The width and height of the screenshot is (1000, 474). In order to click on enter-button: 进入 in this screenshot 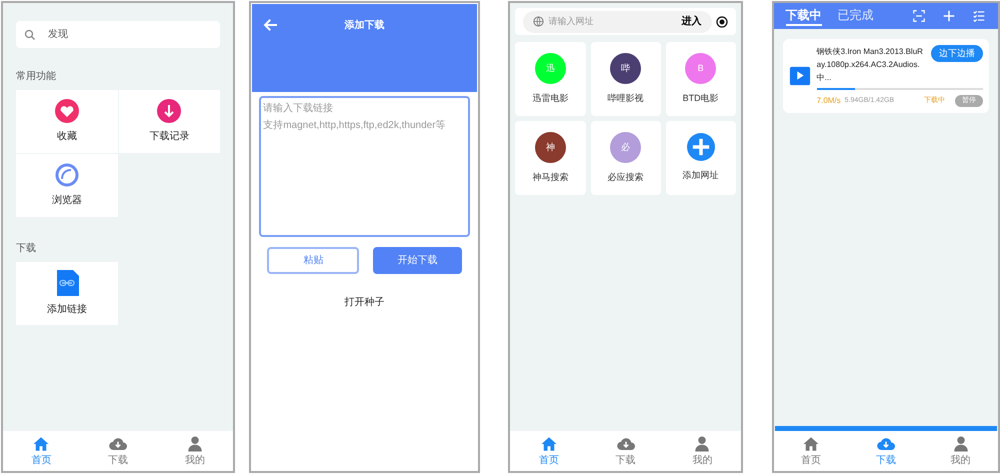, I will do `click(692, 21)`.